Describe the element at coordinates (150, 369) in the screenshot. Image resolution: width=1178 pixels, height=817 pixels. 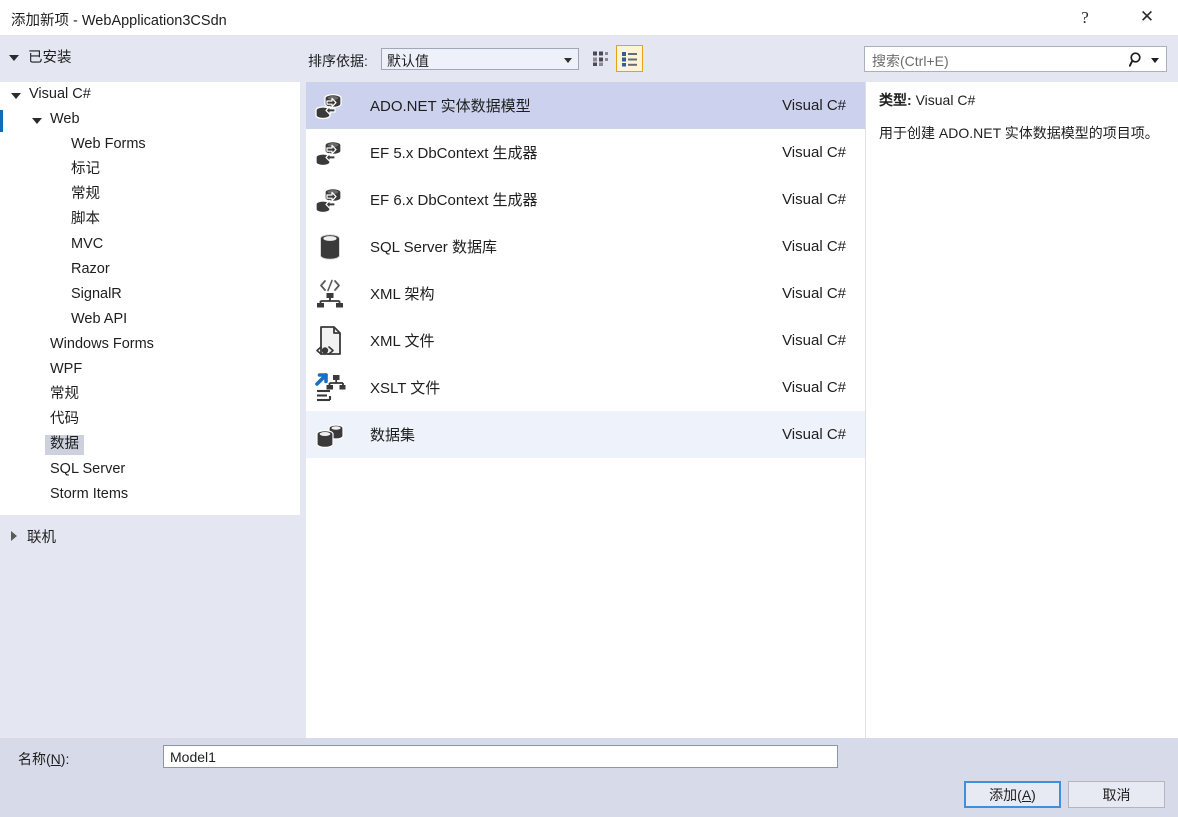
I see `tree-item-wpf: WPF` at that location.